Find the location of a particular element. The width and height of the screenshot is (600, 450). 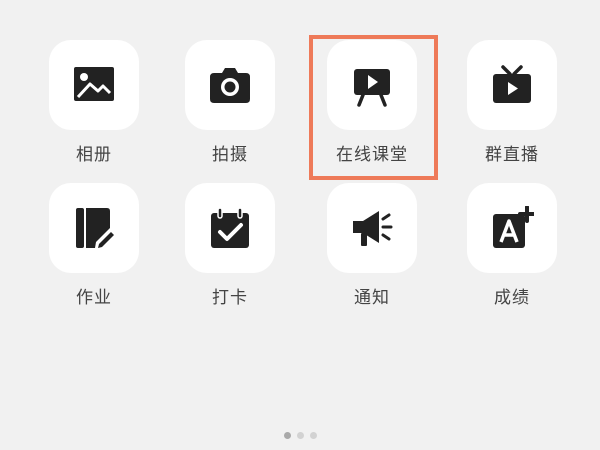

page-dot-active is located at coordinates (287, 435).